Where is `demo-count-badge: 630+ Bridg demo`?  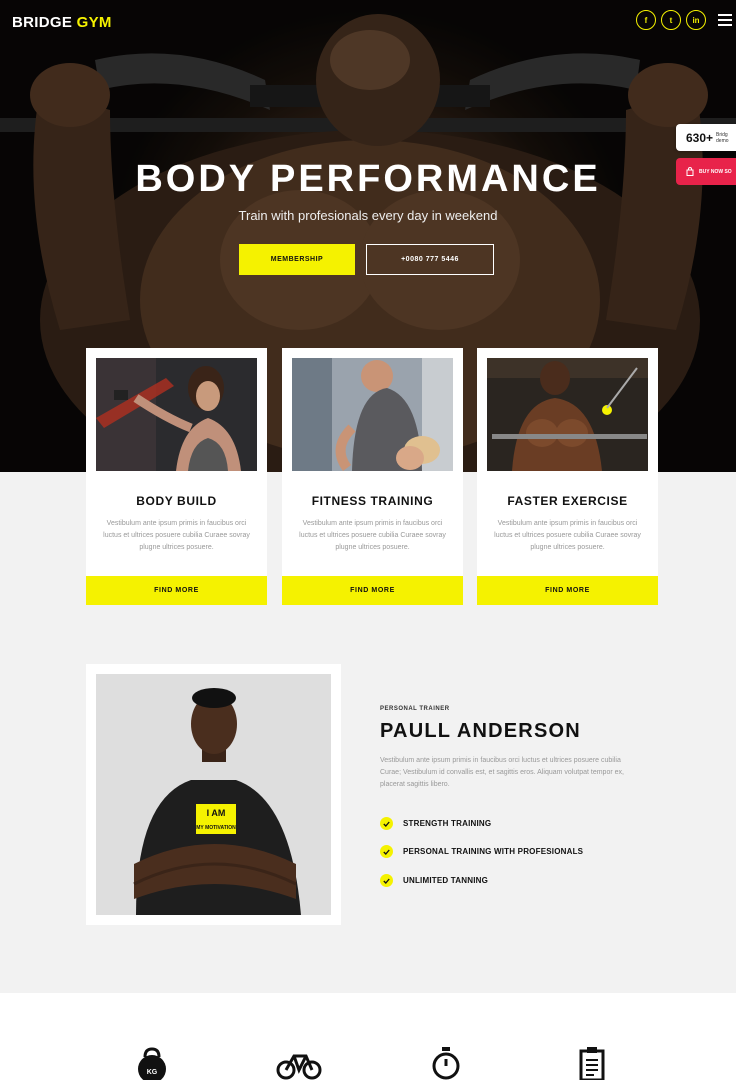 demo-count-badge: 630+ Bridg demo is located at coordinates (706, 137).